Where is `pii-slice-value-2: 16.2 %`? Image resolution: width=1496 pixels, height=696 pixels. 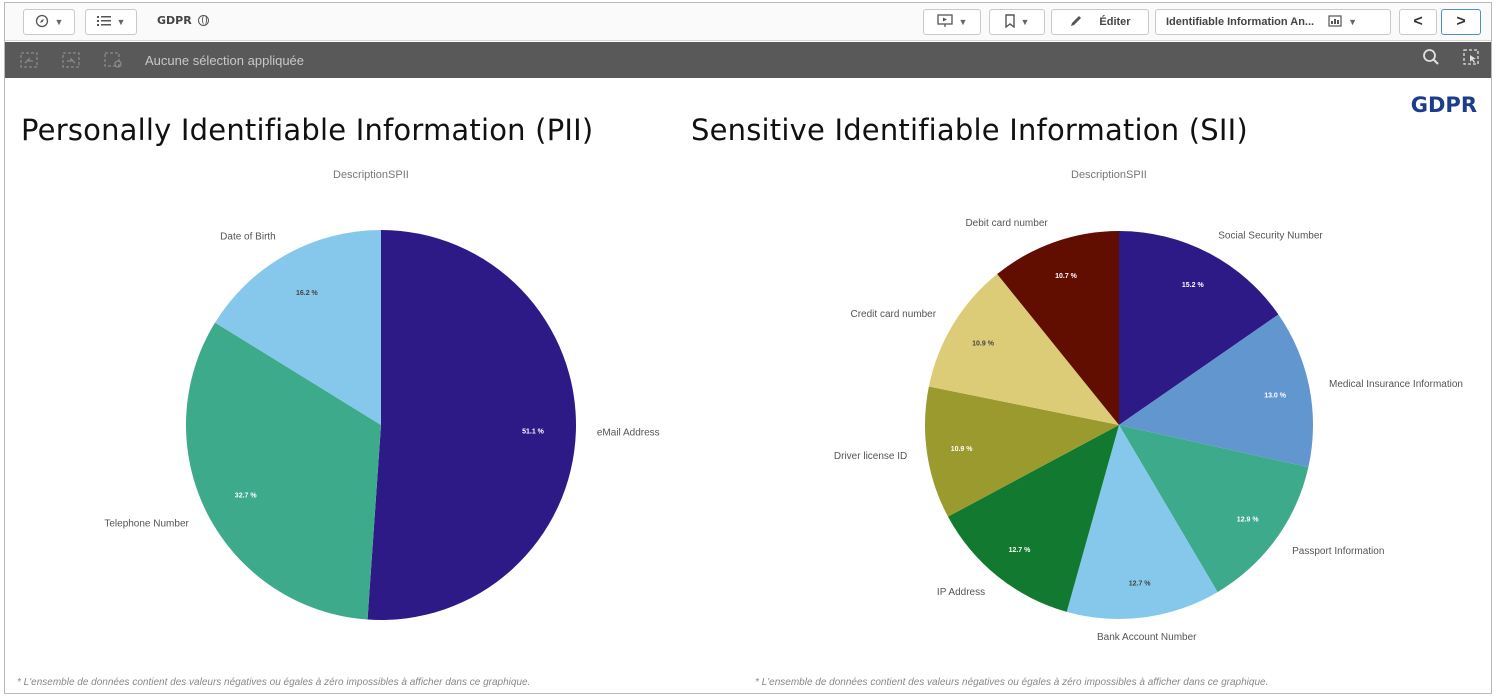
pii-slice-value-2: 16.2 % is located at coordinates (307, 293).